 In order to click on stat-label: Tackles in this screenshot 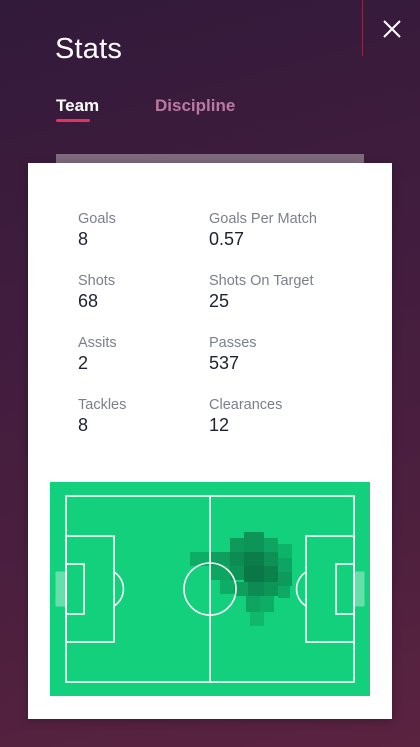, I will do `click(102, 405)`.